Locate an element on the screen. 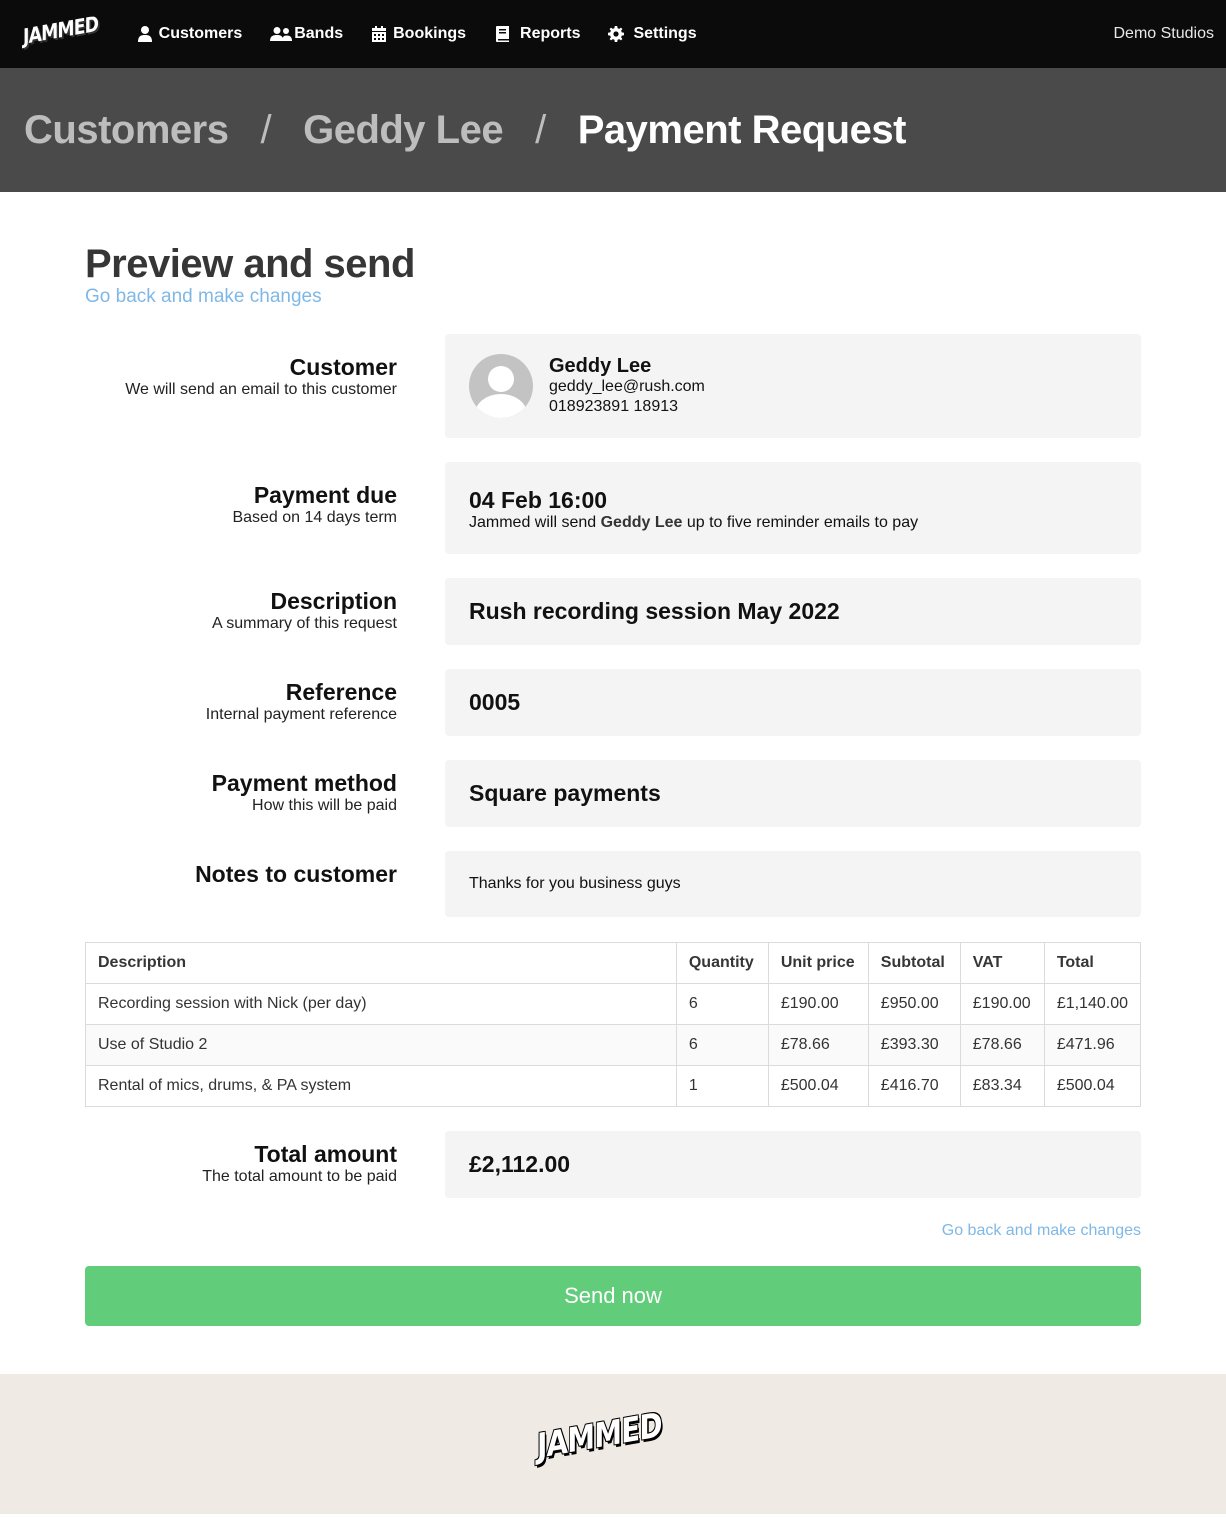  col-header-quantity: Quantity is located at coordinates (722, 963).